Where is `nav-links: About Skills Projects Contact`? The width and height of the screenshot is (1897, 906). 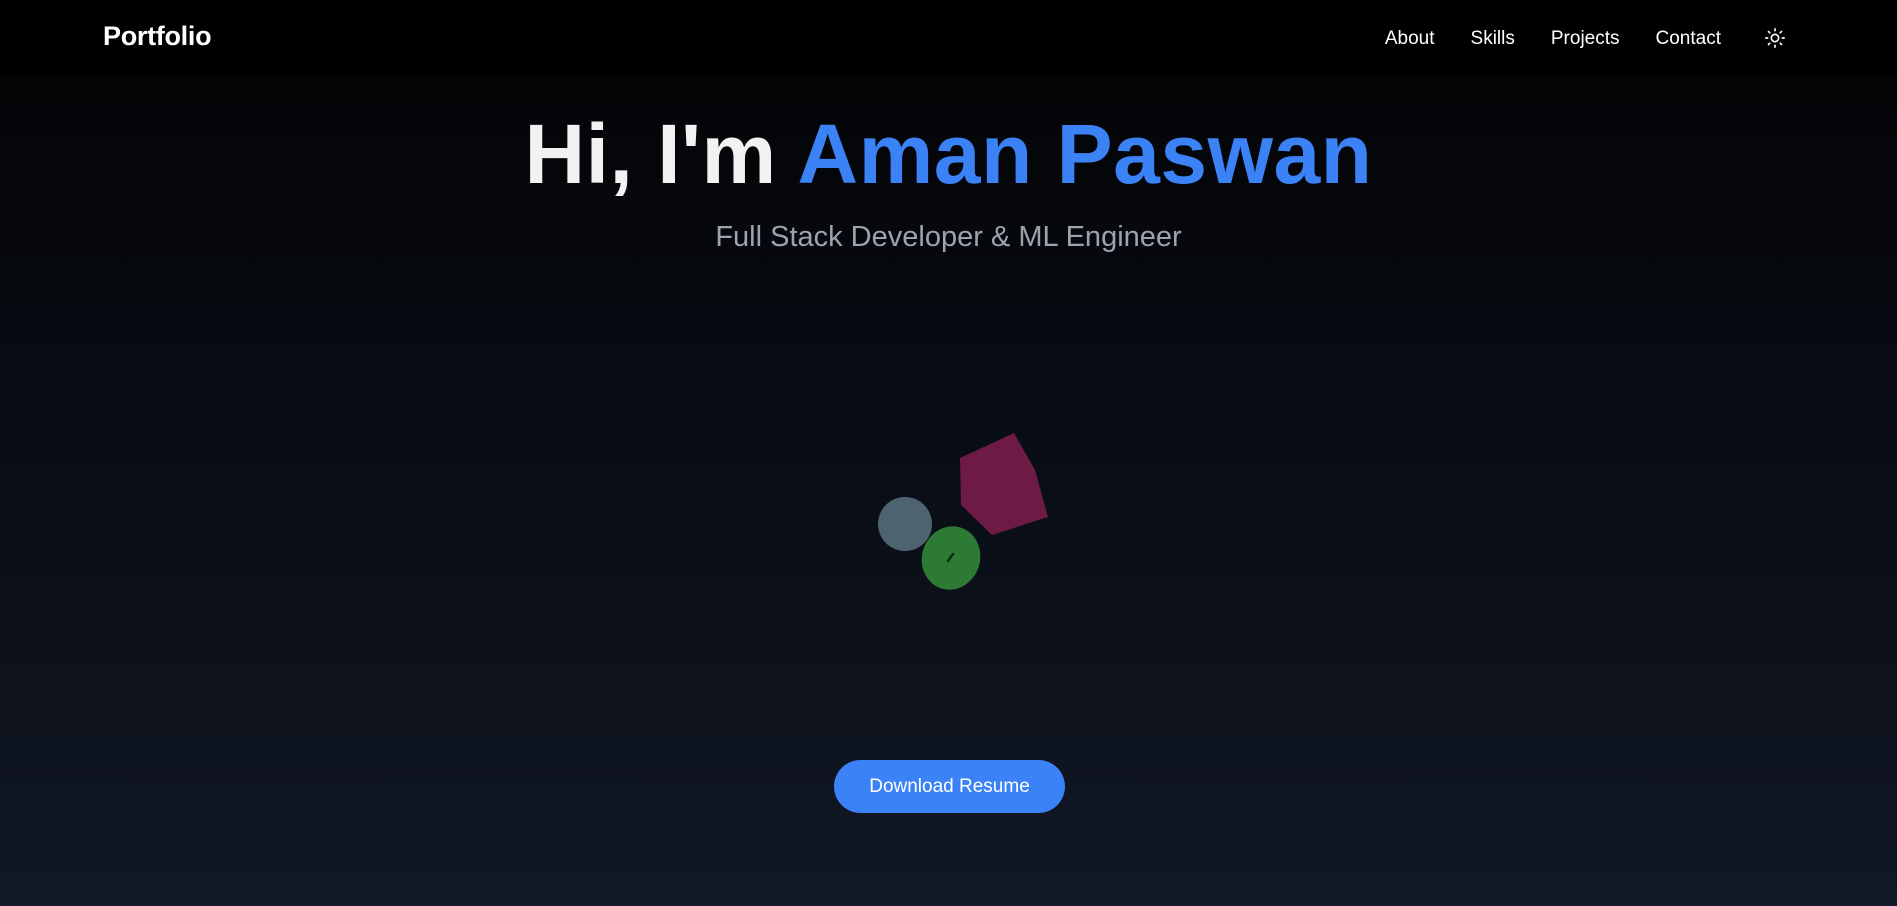
nav-links: About Skills Projects Contact is located at coordinates (1553, 39).